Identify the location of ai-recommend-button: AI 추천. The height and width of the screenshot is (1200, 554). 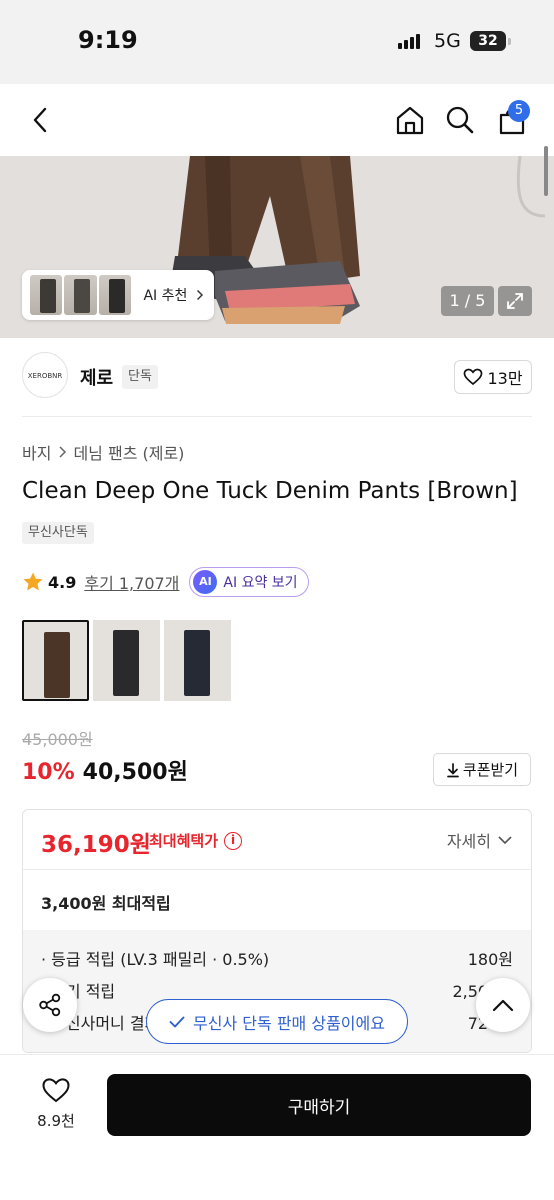
(118, 295).